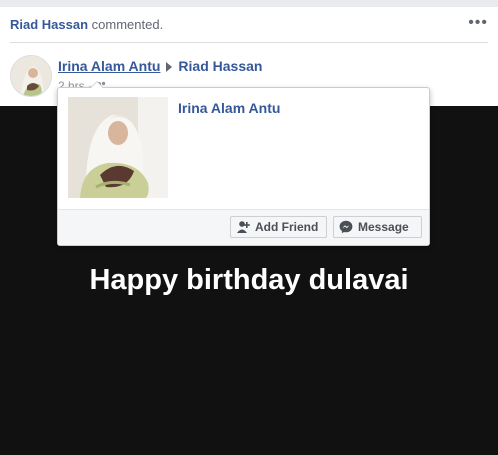 This screenshot has height=455, width=498. What do you see at coordinates (346, 227) in the screenshot?
I see `messenger-icon` at bounding box center [346, 227].